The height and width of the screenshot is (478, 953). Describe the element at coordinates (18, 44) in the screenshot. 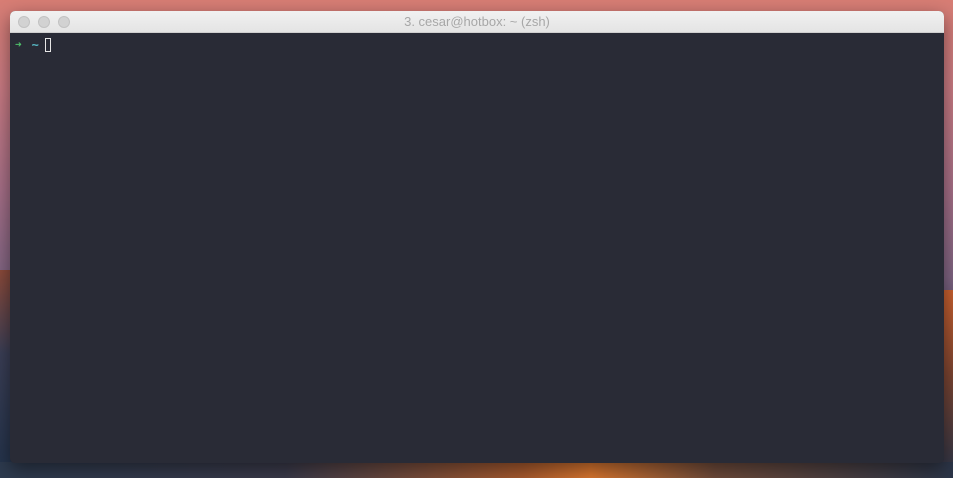

I see `prompt-arrow-icon: ➜` at that location.